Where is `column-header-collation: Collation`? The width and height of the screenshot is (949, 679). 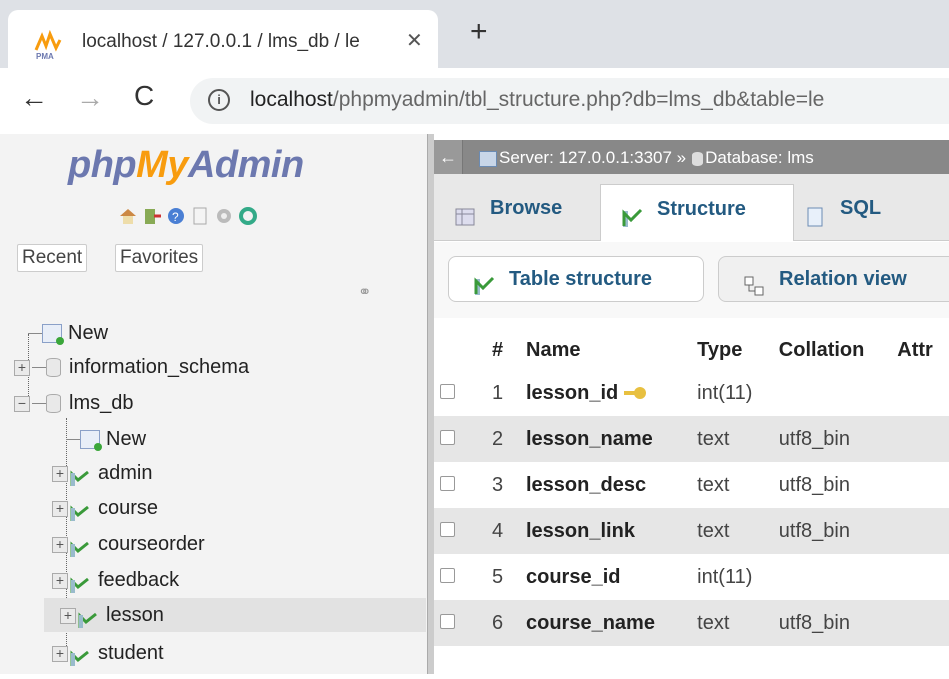 column-header-collation: Collation is located at coordinates (832, 350).